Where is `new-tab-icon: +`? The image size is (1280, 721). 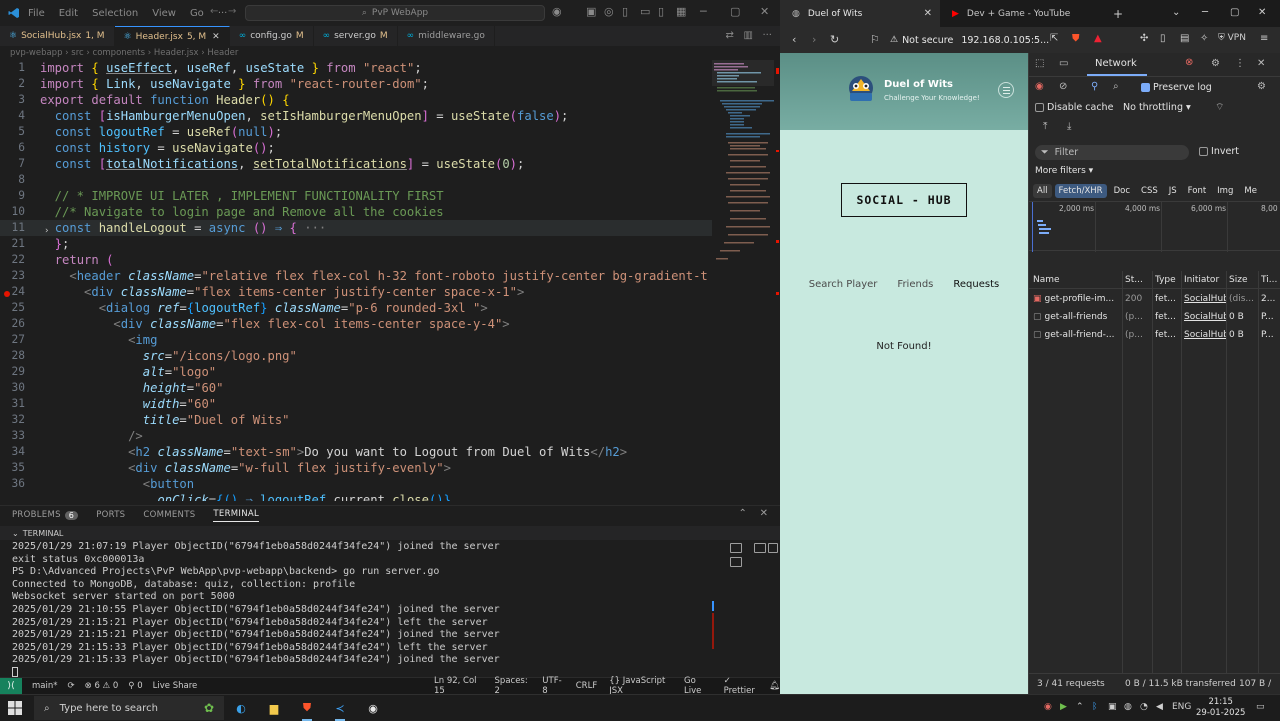
new-tab-icon: + is located at coordinates (1118, 14).